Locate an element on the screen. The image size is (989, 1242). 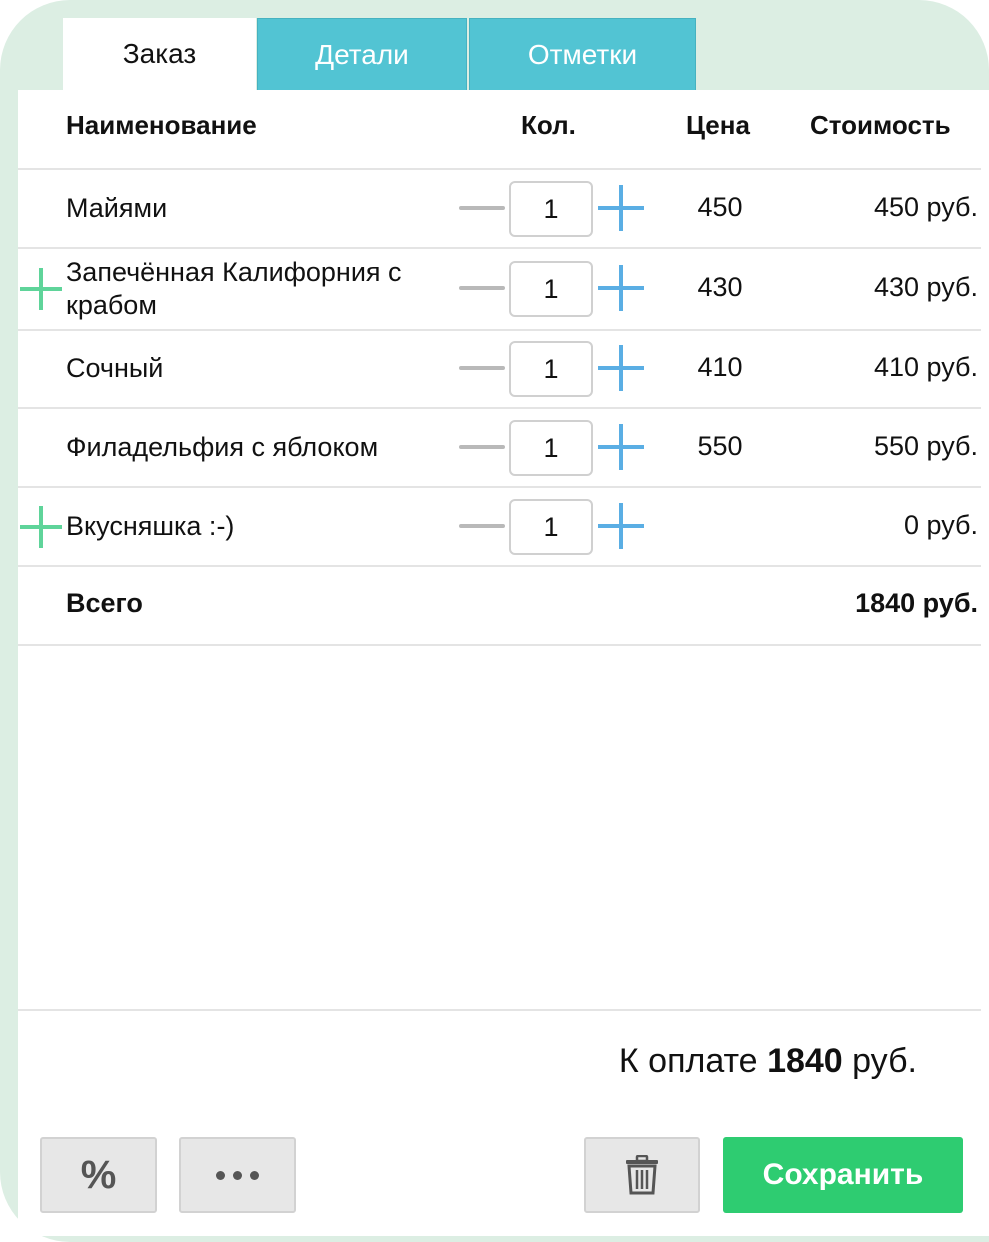
delete-button is located at coordinates (642, 1175).